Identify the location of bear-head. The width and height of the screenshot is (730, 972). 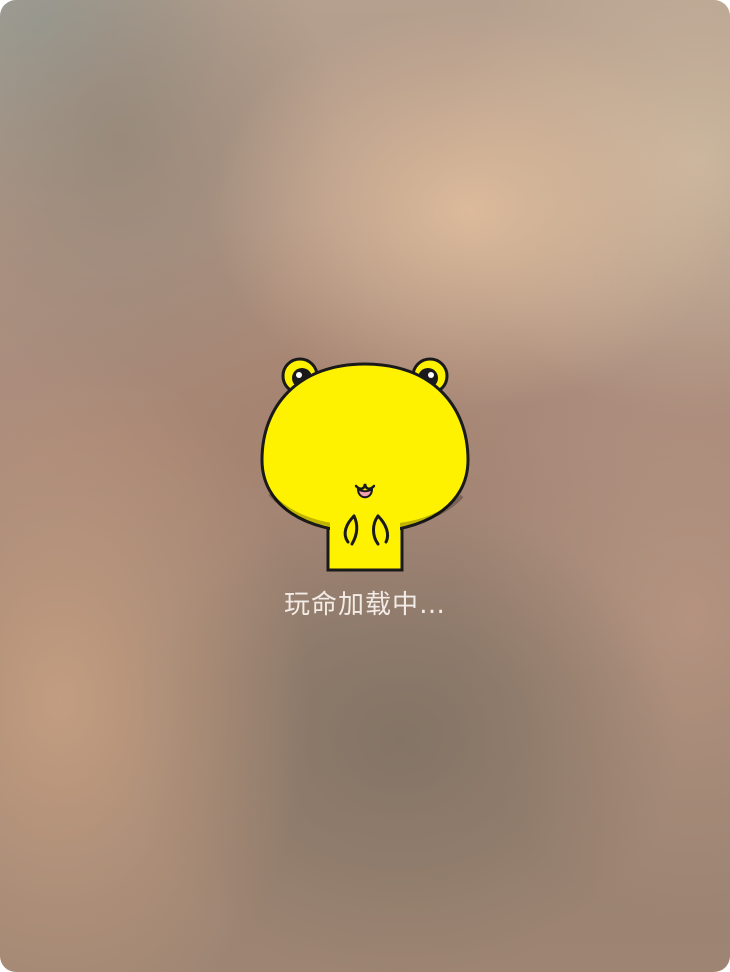
(365, 448).